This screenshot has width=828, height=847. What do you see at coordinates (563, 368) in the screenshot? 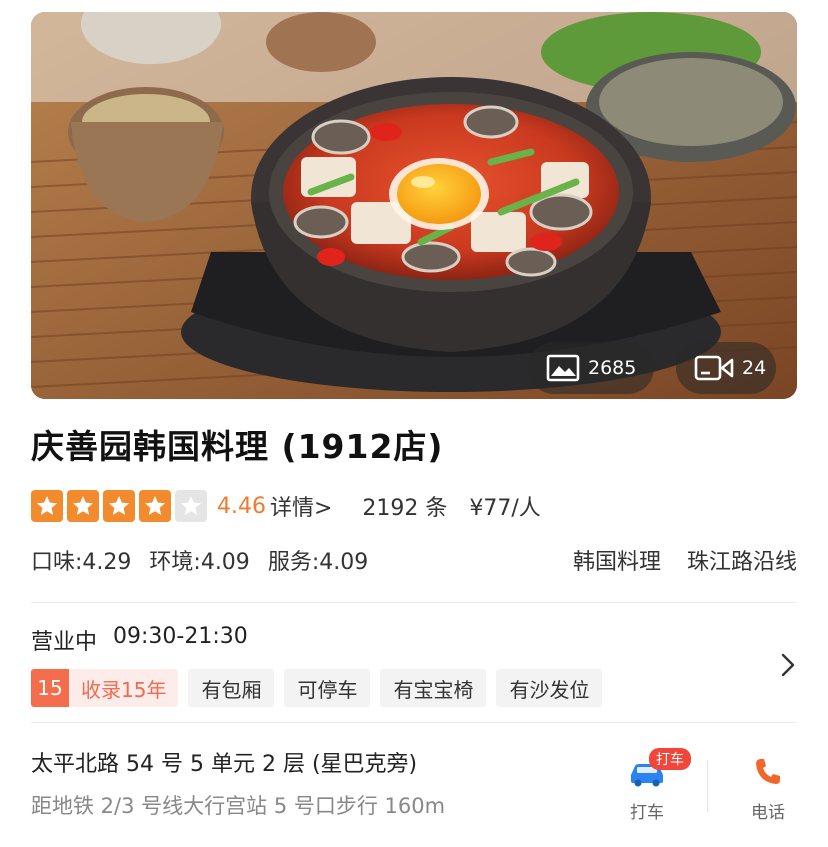
I see `image-icon` at bounding box center [563, 368].